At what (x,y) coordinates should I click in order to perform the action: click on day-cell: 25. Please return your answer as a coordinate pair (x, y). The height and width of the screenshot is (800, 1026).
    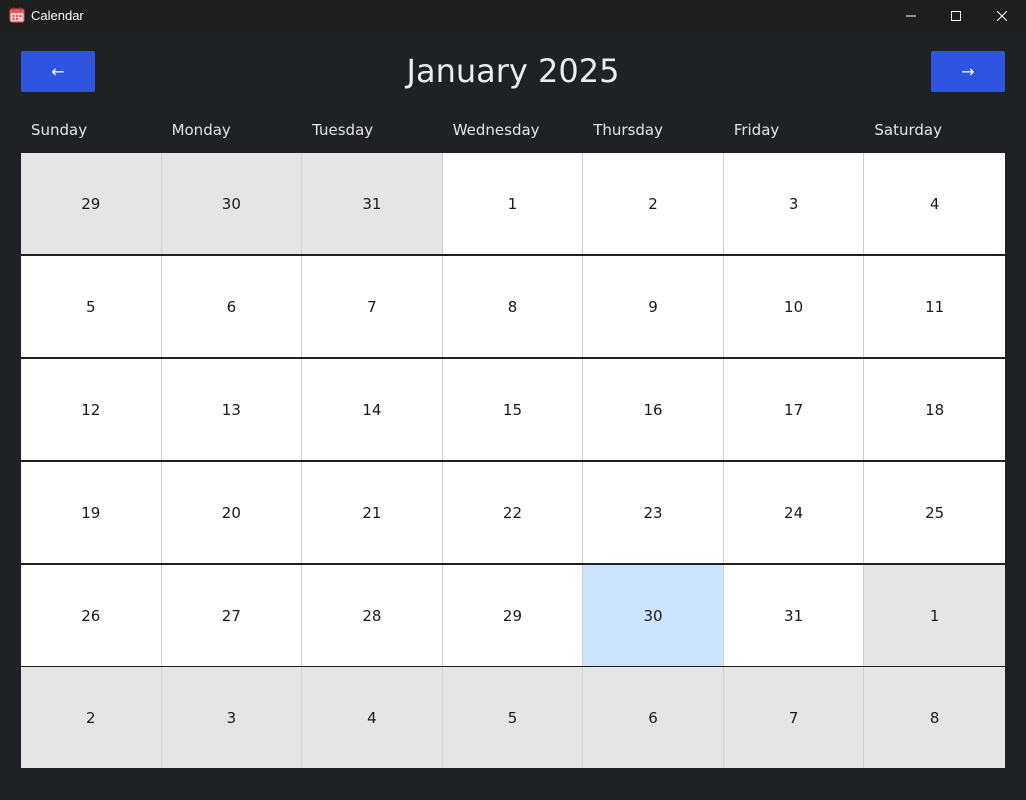
    Looking at the image, I should click on (934, 512).